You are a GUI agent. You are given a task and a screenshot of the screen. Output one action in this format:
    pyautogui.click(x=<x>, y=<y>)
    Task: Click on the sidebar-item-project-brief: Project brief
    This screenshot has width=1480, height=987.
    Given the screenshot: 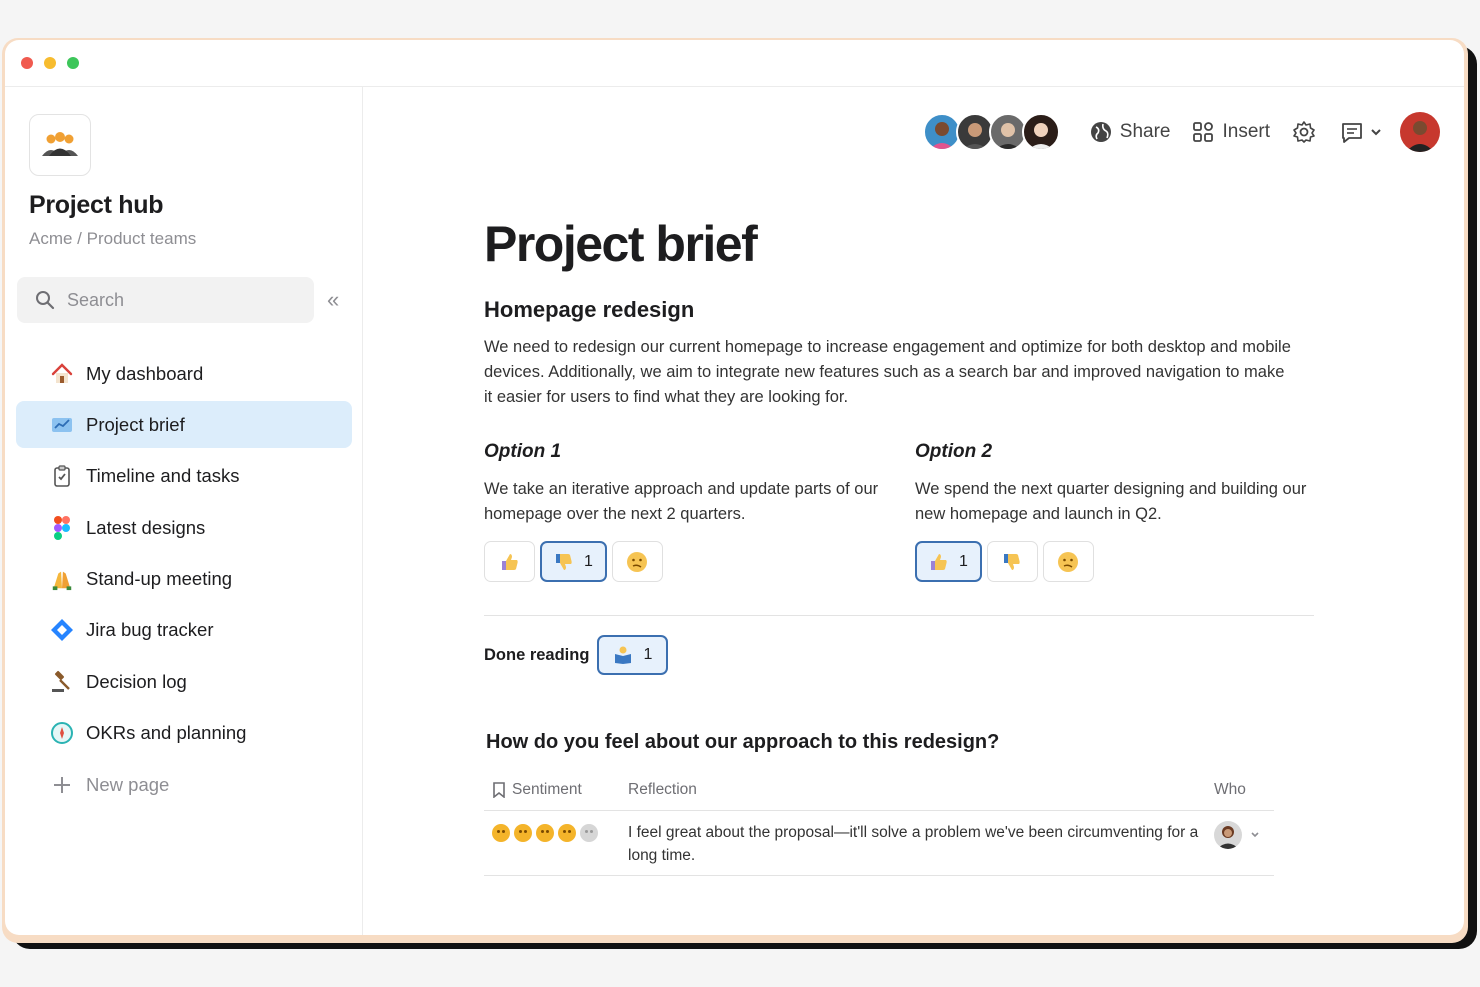 What is the action you would take?
    pyautogui.click(x=184, y=425)
    